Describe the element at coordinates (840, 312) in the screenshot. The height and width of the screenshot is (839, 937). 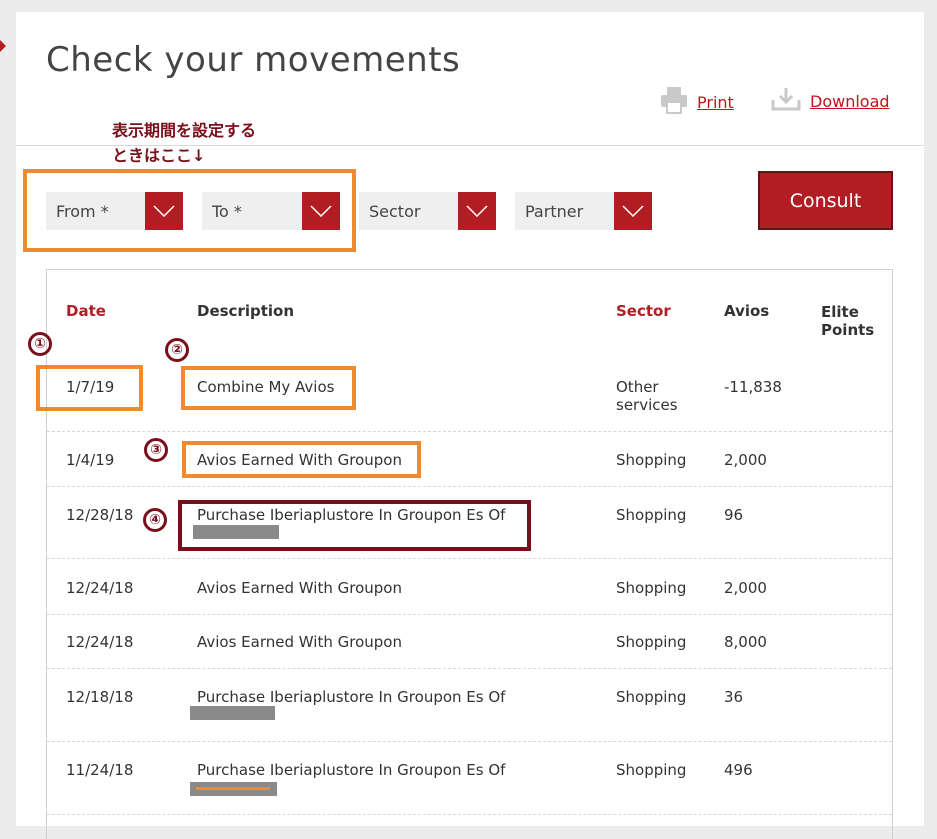
I see `column-header-elite-line1: Elite` at that location.